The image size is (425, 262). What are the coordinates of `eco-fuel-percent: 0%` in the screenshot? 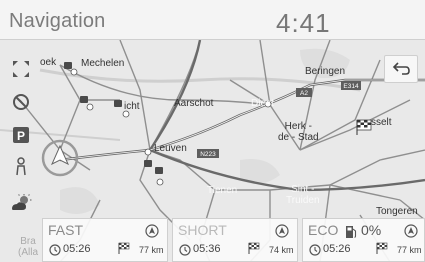 It's located at (371, 230).